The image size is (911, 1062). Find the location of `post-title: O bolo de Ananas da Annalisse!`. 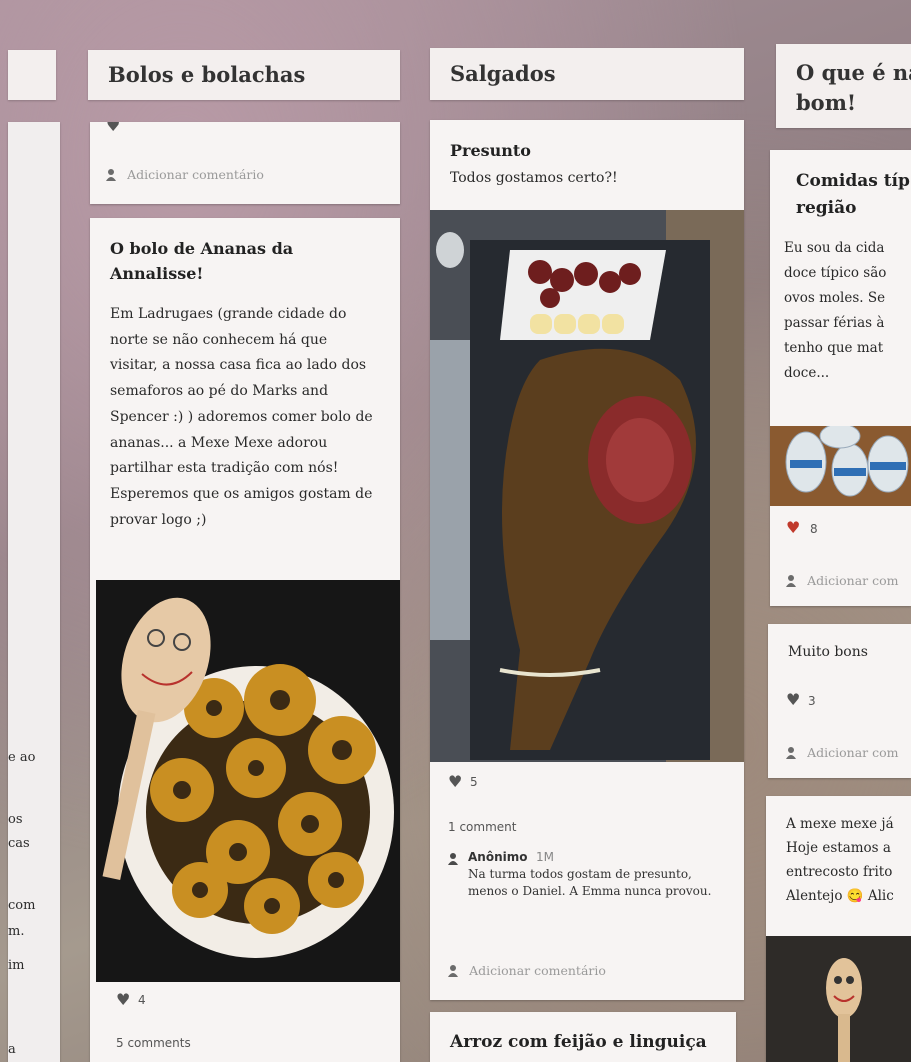

post-title: O bolo de Ananas da Annalisse! is located at coordinates (202, 261).